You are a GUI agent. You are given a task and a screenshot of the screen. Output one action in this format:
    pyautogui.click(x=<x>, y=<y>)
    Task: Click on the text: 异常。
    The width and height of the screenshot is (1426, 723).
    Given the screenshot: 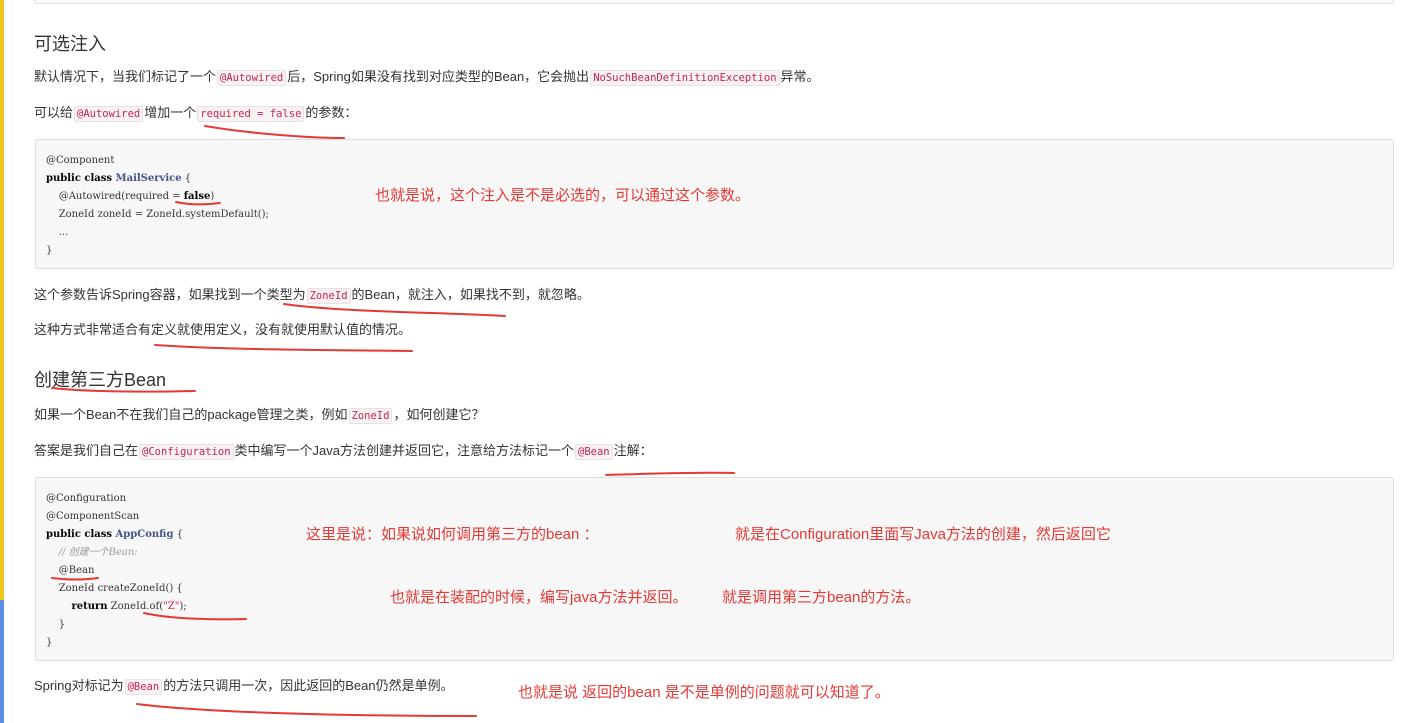 What is the action you would take?
    pyautogui.click(x=800, y=76)
    